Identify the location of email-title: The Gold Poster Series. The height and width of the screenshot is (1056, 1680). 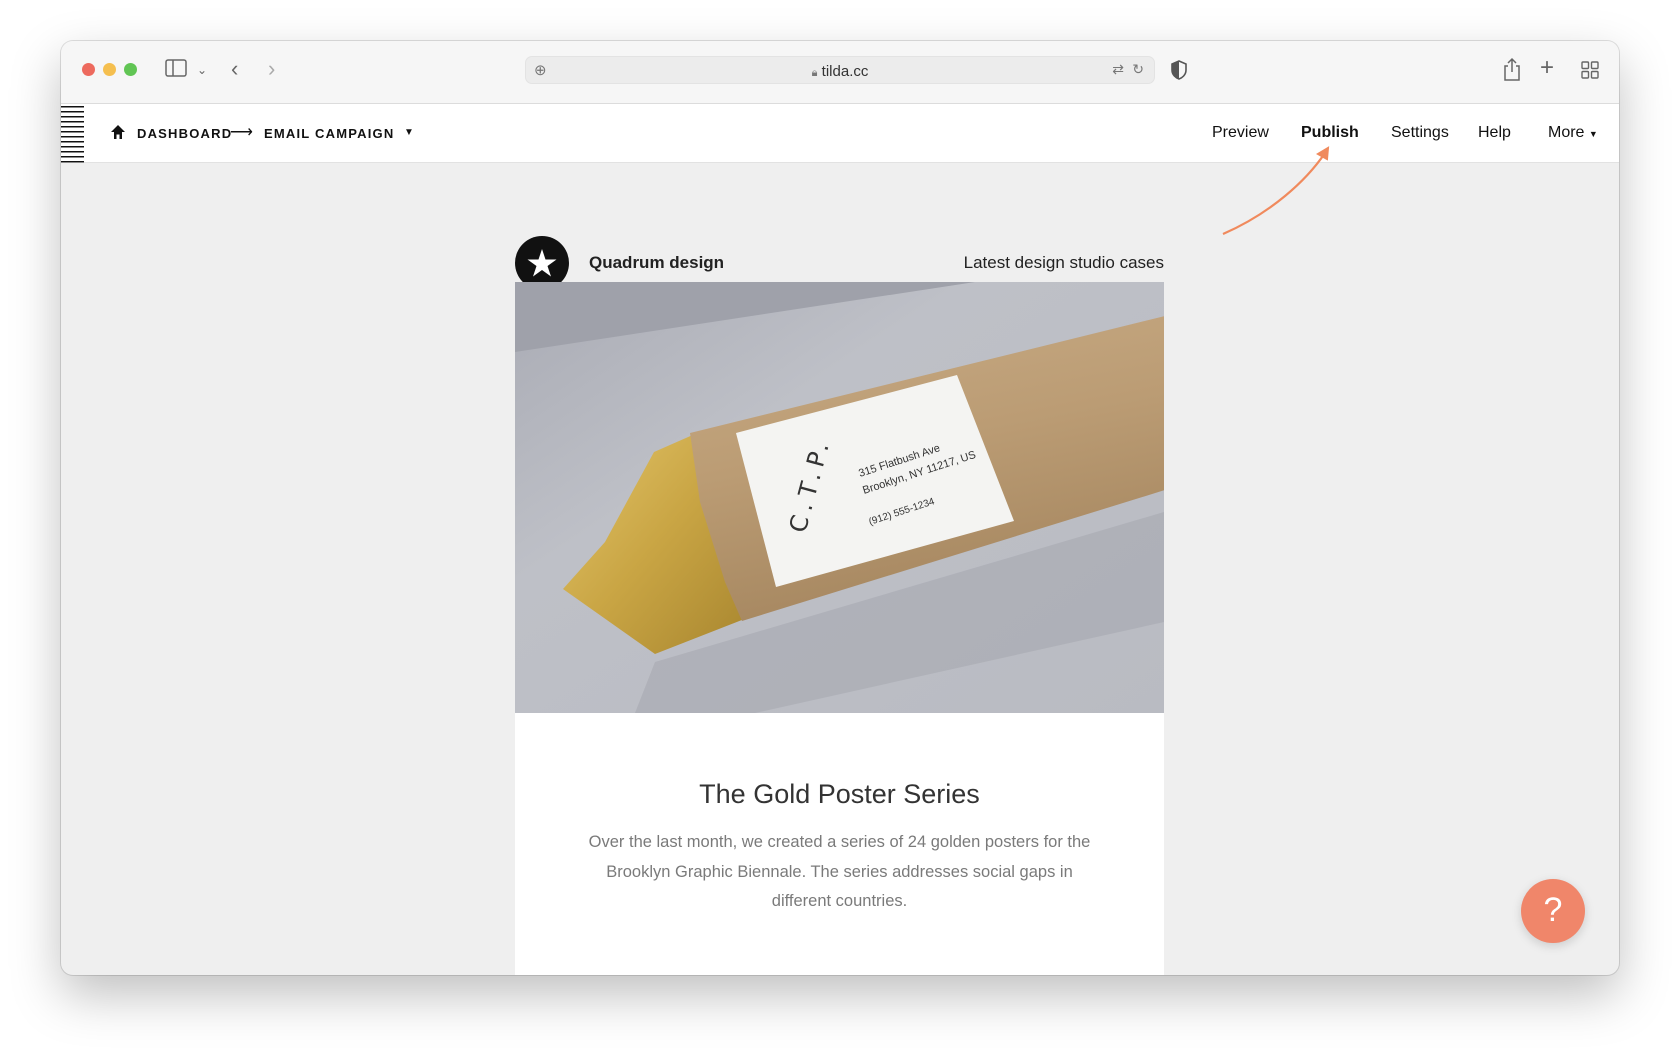
(839, 794).